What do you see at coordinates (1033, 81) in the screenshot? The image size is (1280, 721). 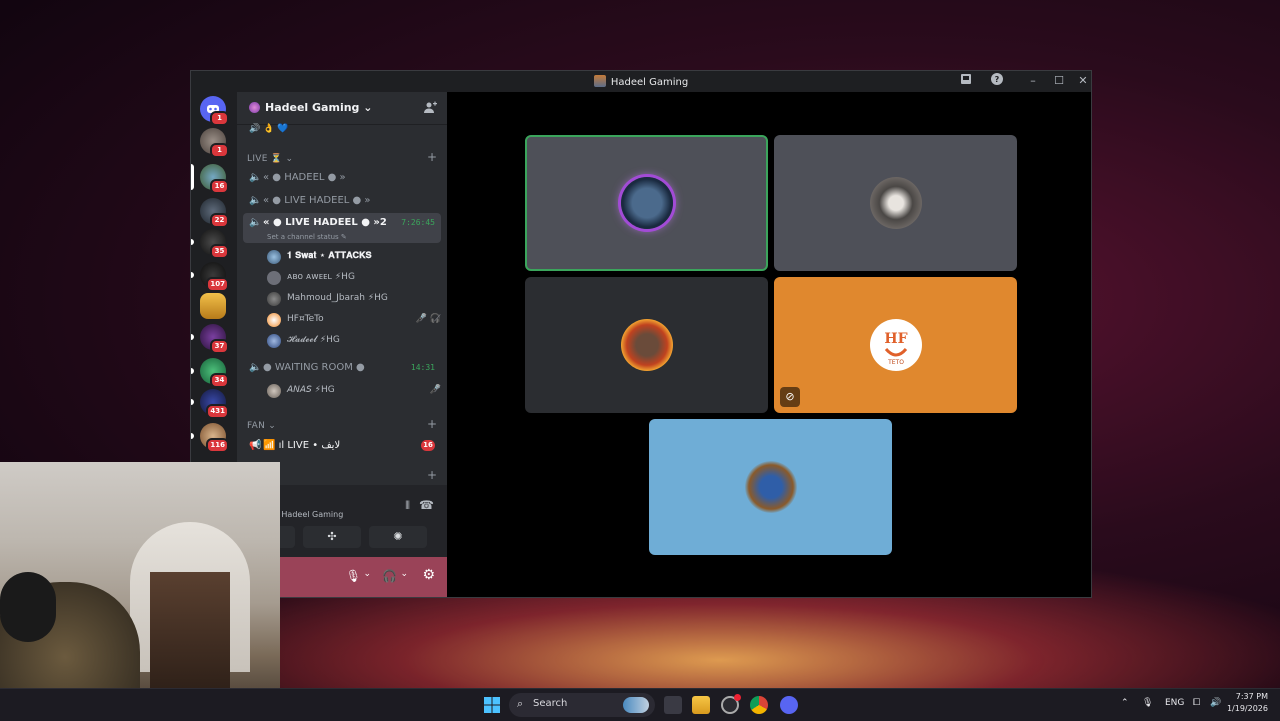 I see `minimize-button: –` at bounding box center [1033, 81].